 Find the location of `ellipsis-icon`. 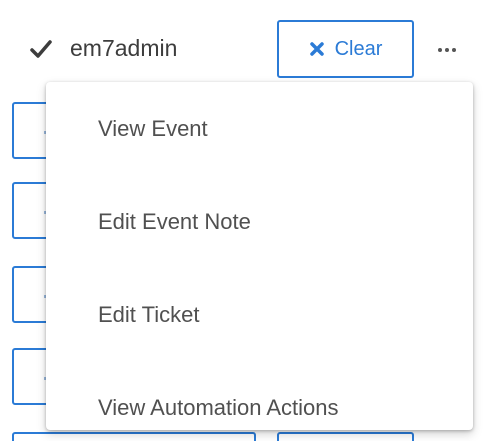

ellipsis-icon is located at coordinates (440, 50).